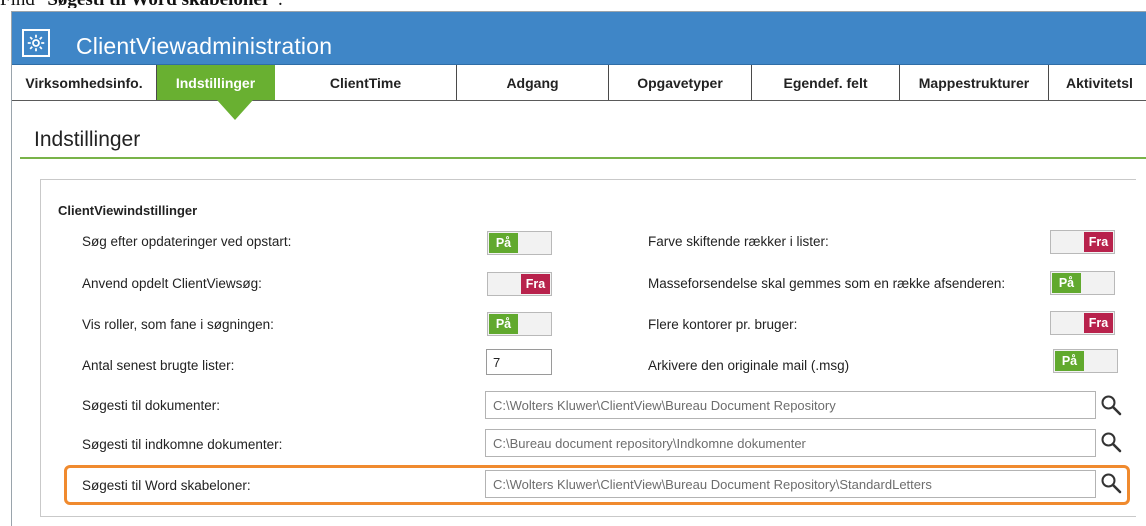  What do you see at coordinates (974, 82) in the screenshot?
I see `tab-mappestrukturer: Mappestrukturer` at bounding box center [974, 82].